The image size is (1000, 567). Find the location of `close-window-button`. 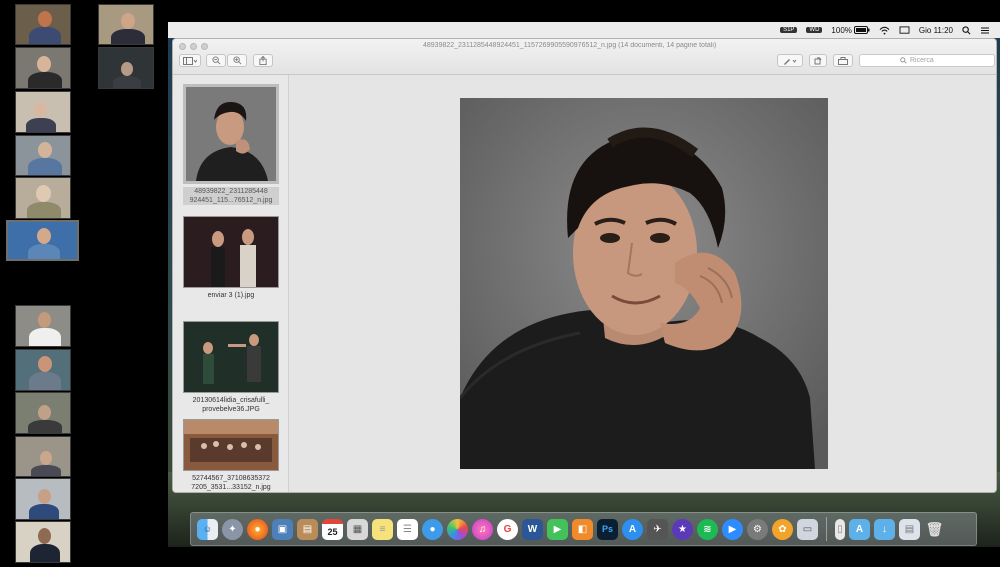

close-window-button is located at coordinates (182, 46).